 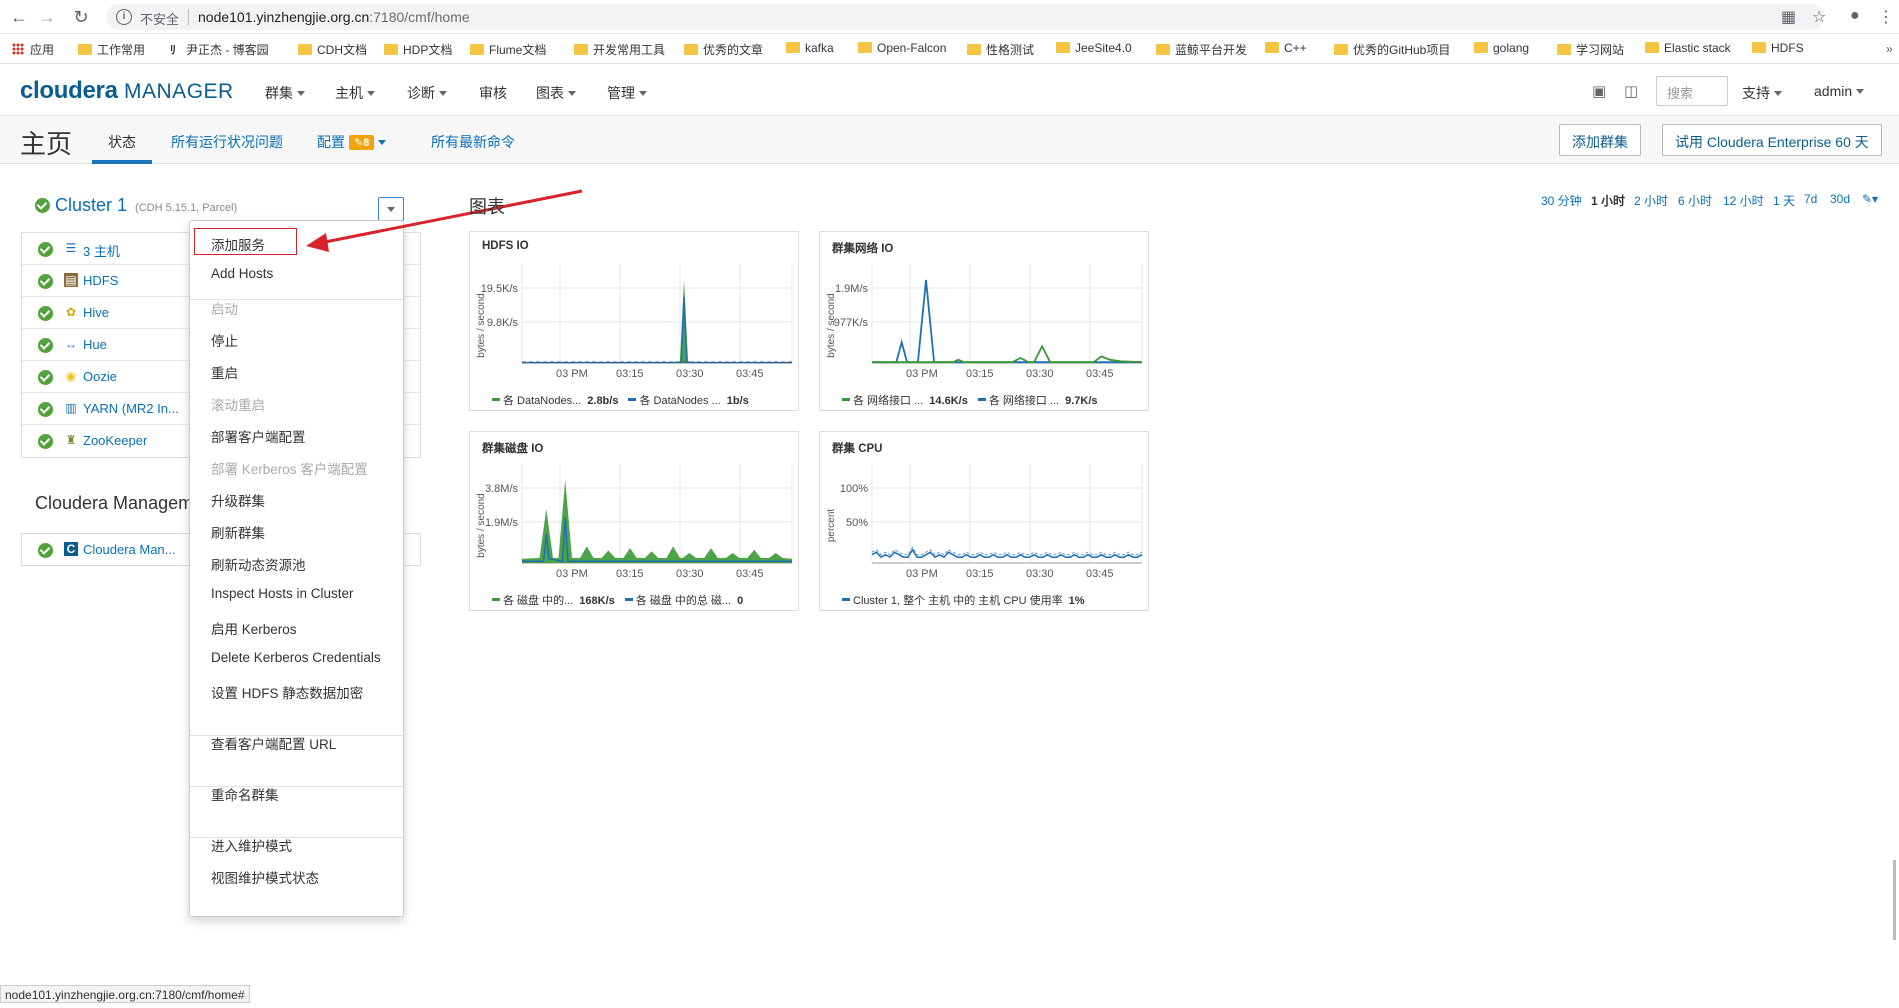 What do you see at coordinates (1608, 200) in the screenshot?
I see `time-range-option: 1 小时` at bounding box center [1608, 200].